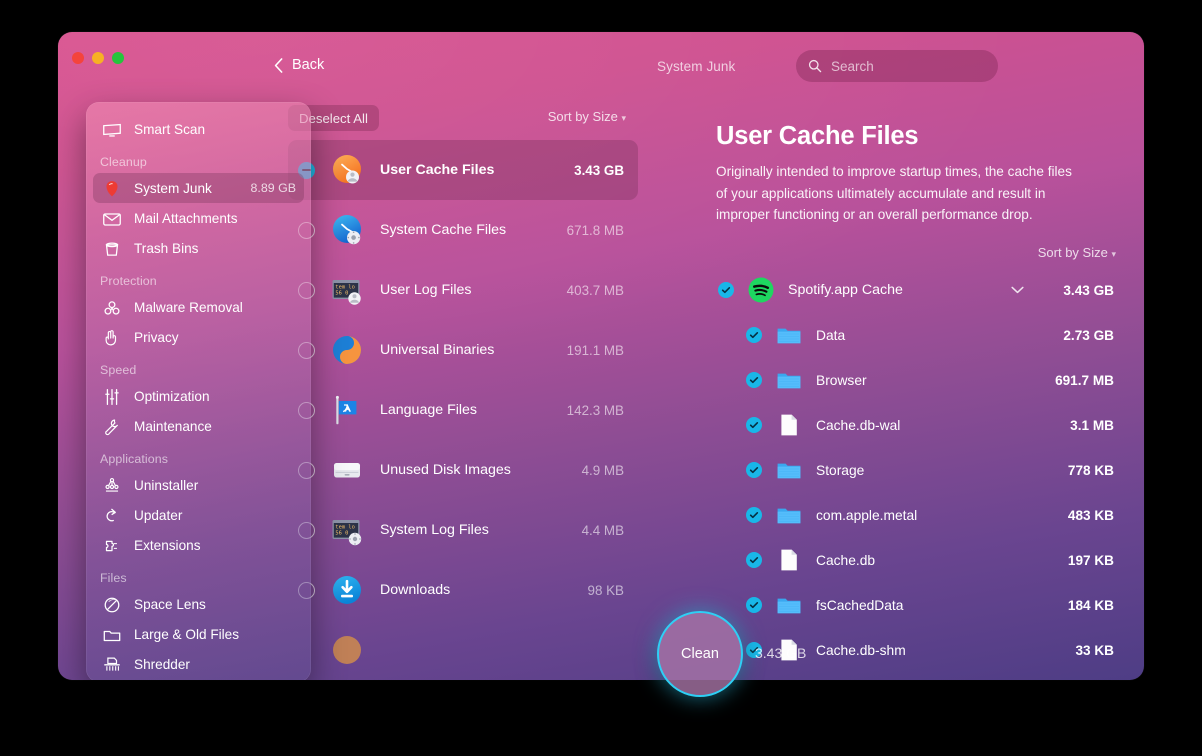 The width and height of the screenshot is (1202, 756). I want to click on category-size: 4.4 MB, so click(602, 530).